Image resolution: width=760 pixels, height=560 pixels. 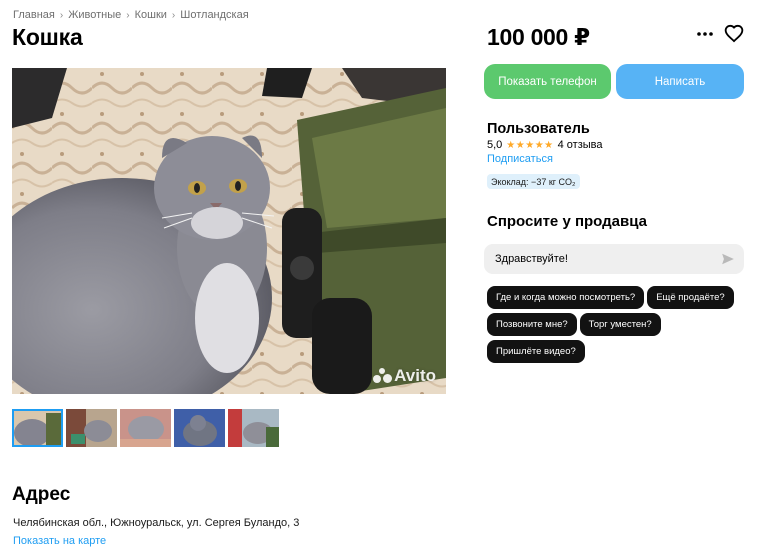 I want to click on price: 100 000 ₽, so click(x=538, y=37).